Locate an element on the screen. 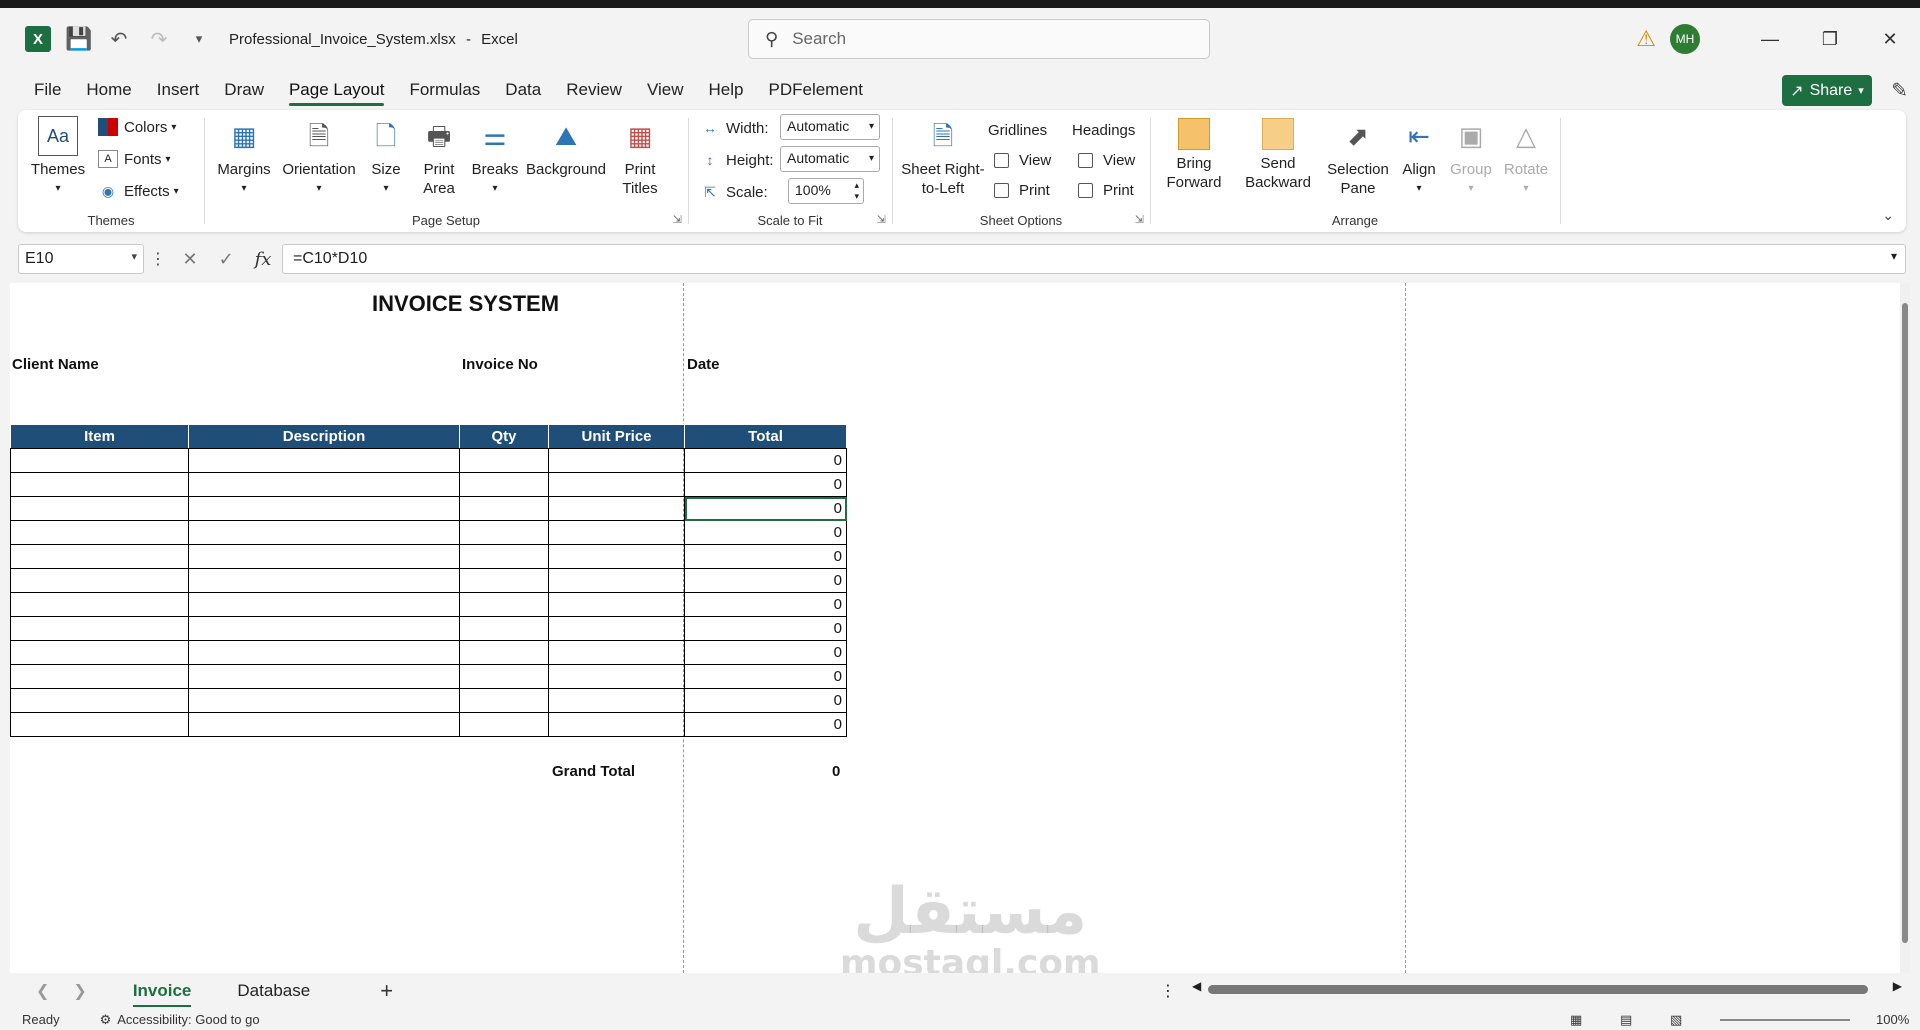 The image size is (1920, 1030). header-item: Item is located at coordinates (99, 436).